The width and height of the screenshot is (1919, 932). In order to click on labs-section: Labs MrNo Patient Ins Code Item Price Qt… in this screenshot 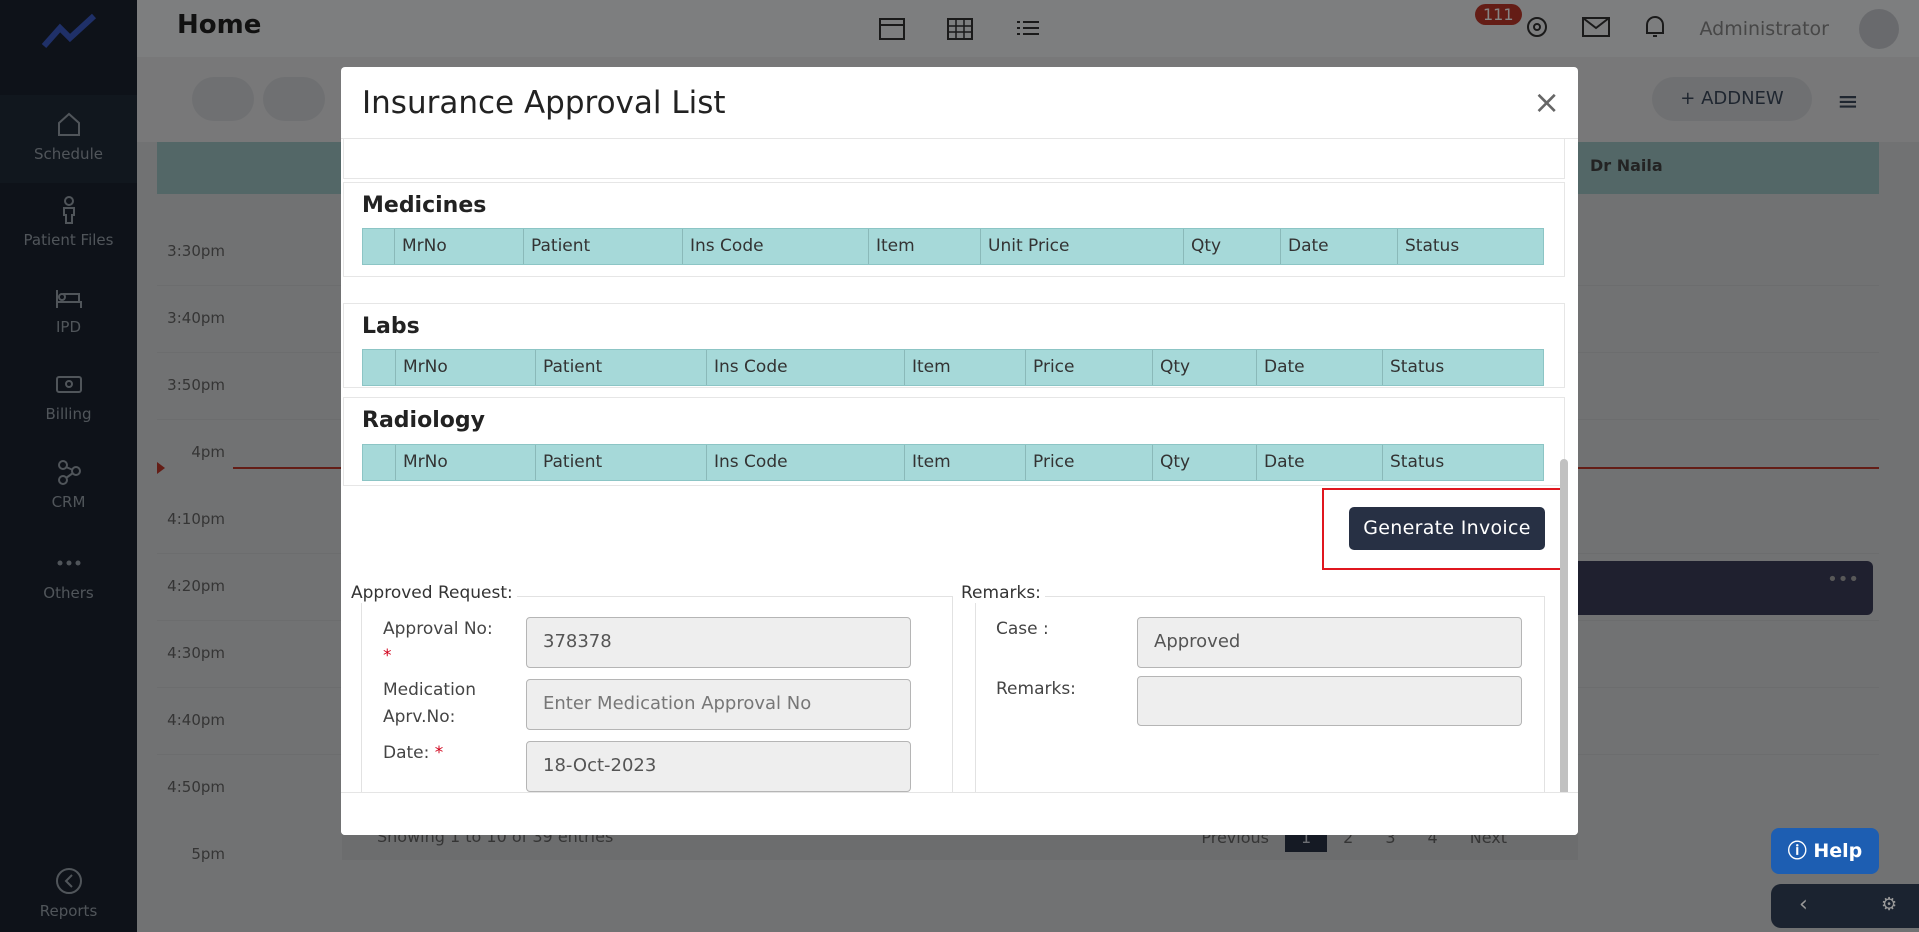, I will do `click(954, 345)`.